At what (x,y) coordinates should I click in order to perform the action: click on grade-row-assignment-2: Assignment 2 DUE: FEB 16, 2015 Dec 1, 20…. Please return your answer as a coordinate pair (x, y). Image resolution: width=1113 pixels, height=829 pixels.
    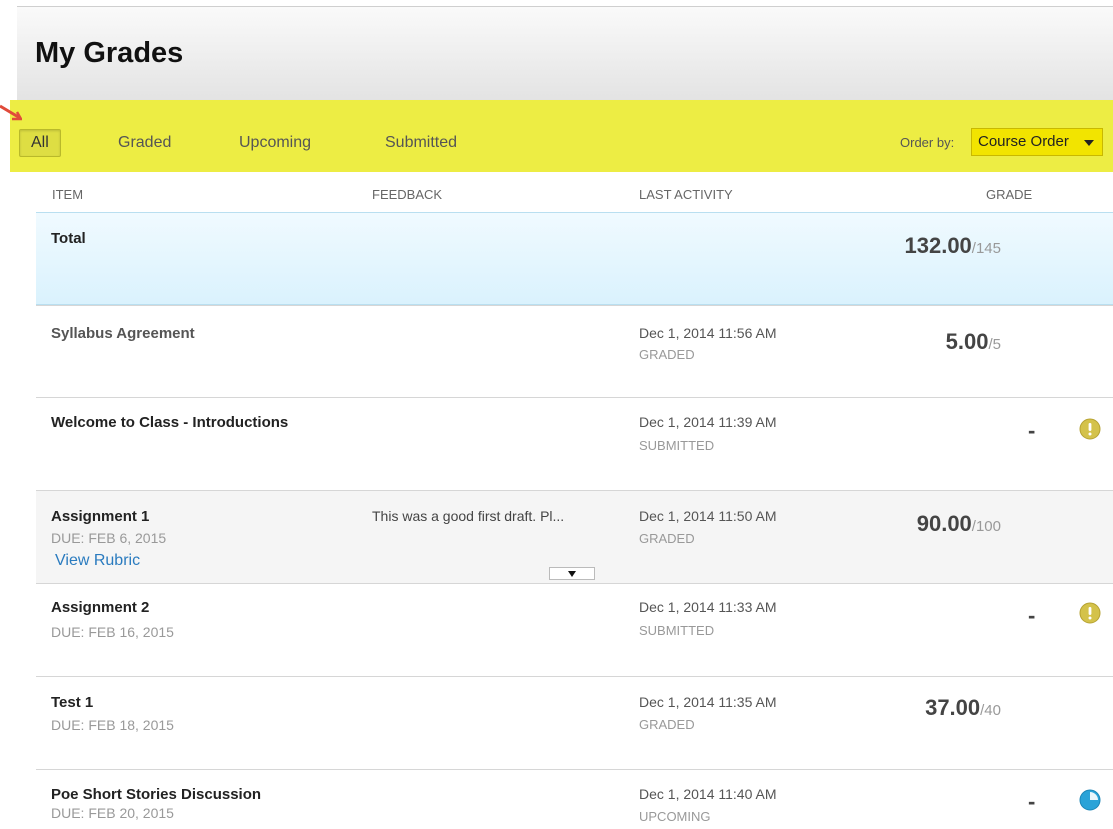
    Looking at the image, I should click on (574, 629).